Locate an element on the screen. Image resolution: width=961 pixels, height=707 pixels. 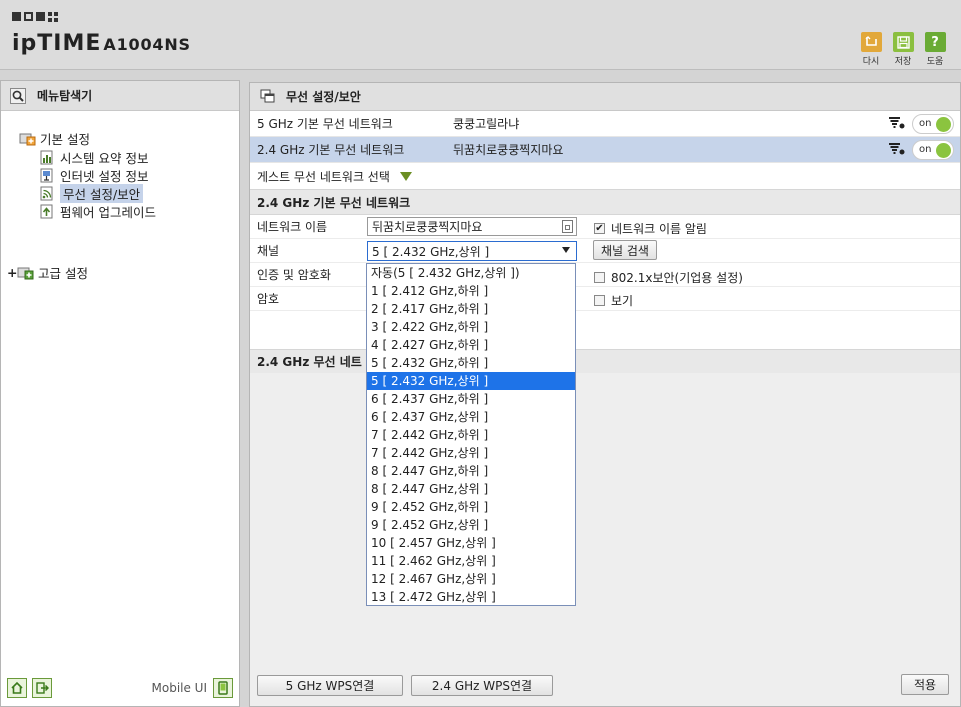
channel-option: 9 [ 2.452 GHz,상위 ] is located at coordinates (471, 525).